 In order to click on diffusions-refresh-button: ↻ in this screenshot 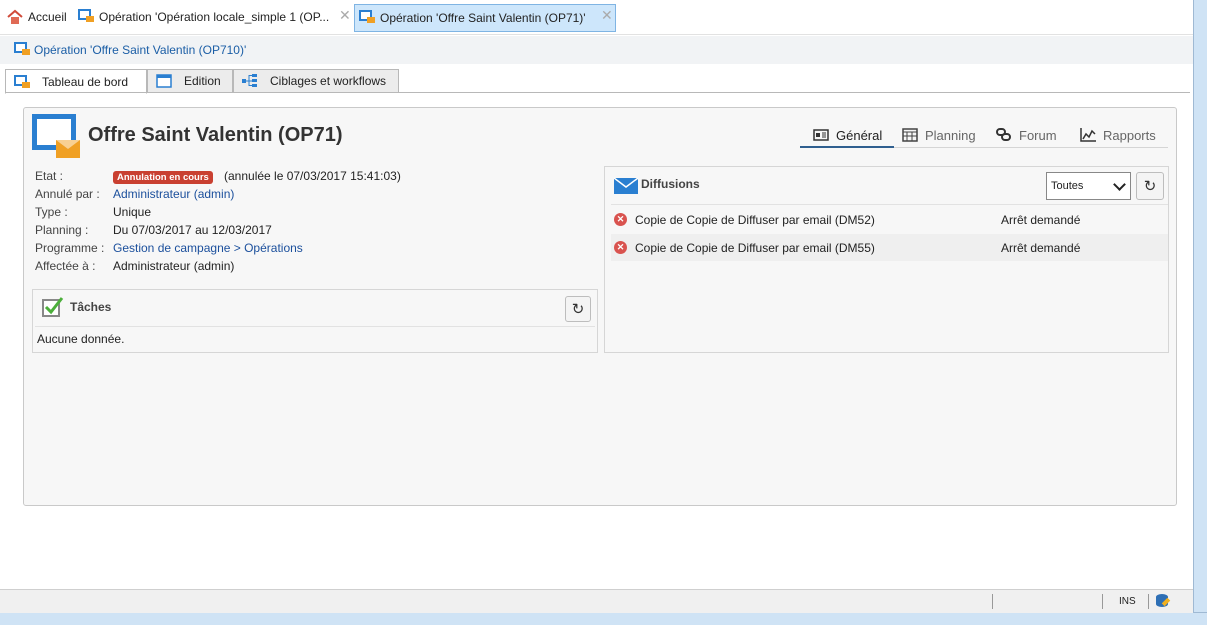, I will do `click(1150, 186)`.